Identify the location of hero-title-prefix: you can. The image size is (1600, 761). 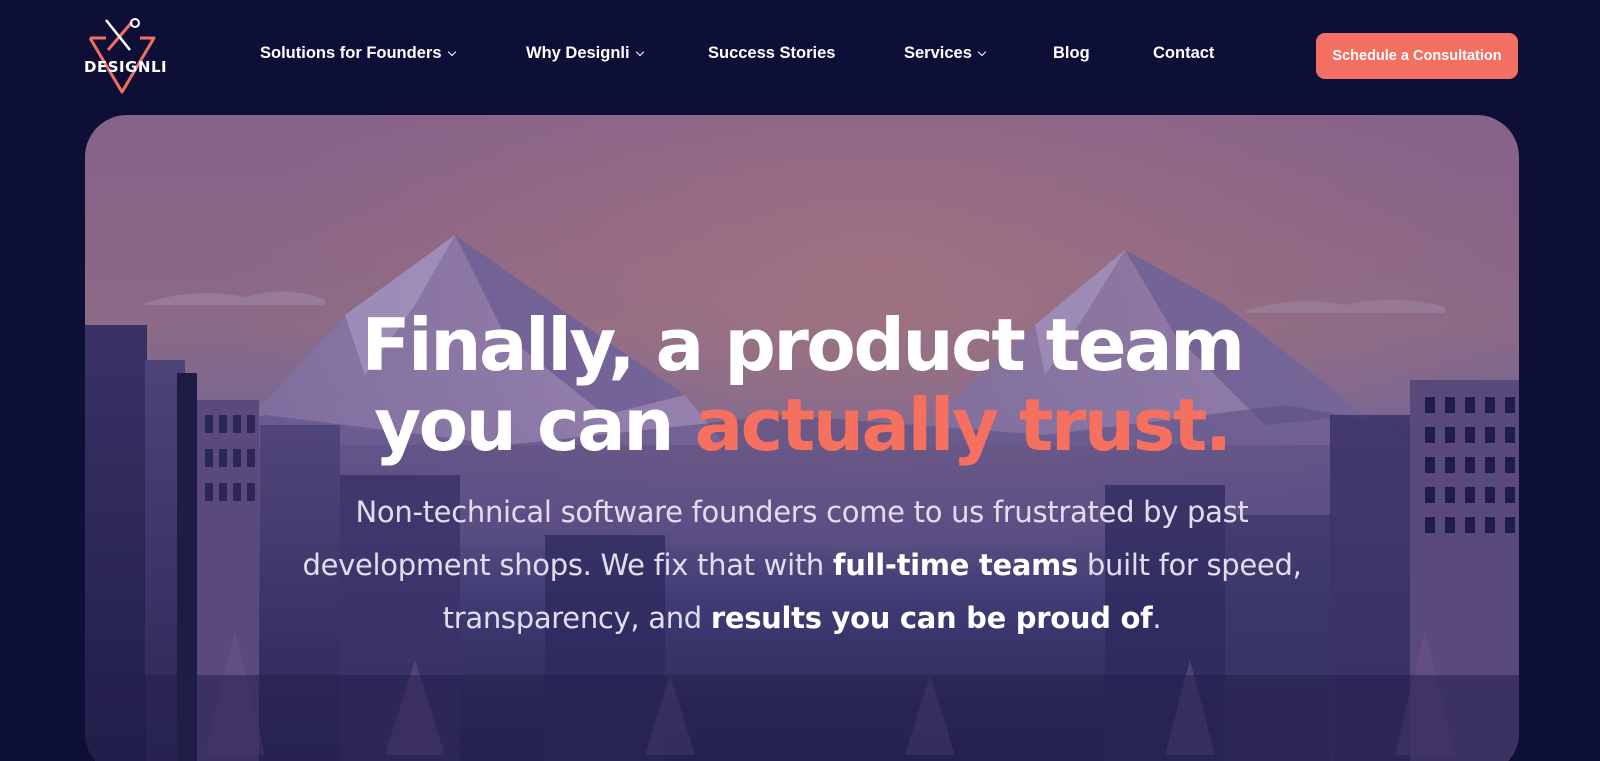
(524, 425).